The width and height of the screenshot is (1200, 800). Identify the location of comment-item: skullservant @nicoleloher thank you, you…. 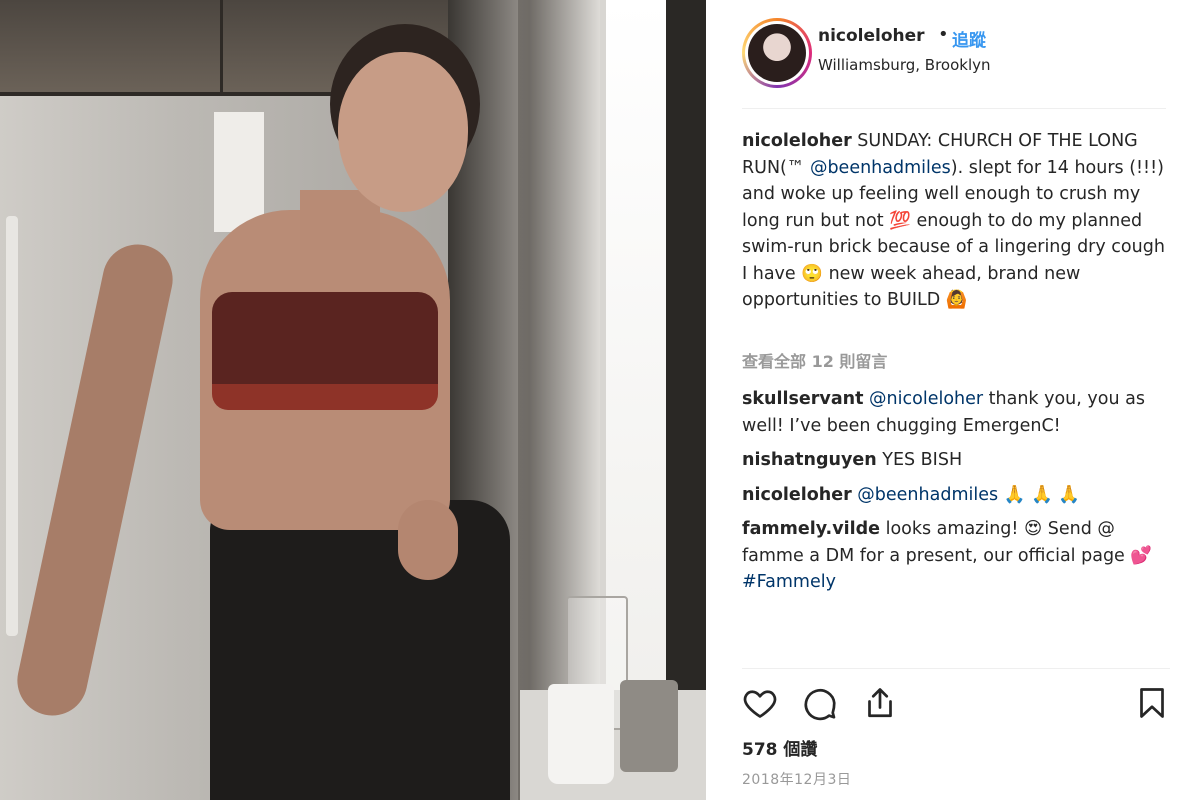
(957, 412).